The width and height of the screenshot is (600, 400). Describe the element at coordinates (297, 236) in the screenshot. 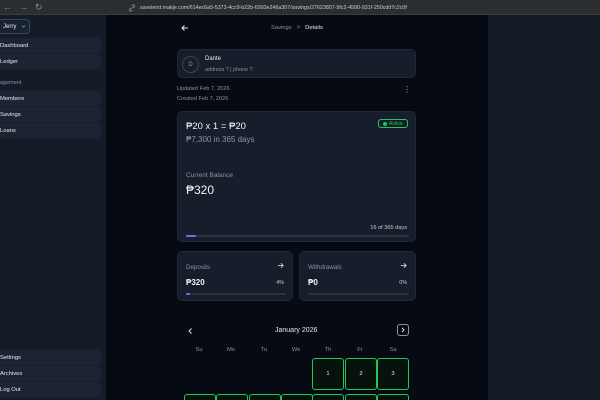

I see `days-progress-bar` at that location.